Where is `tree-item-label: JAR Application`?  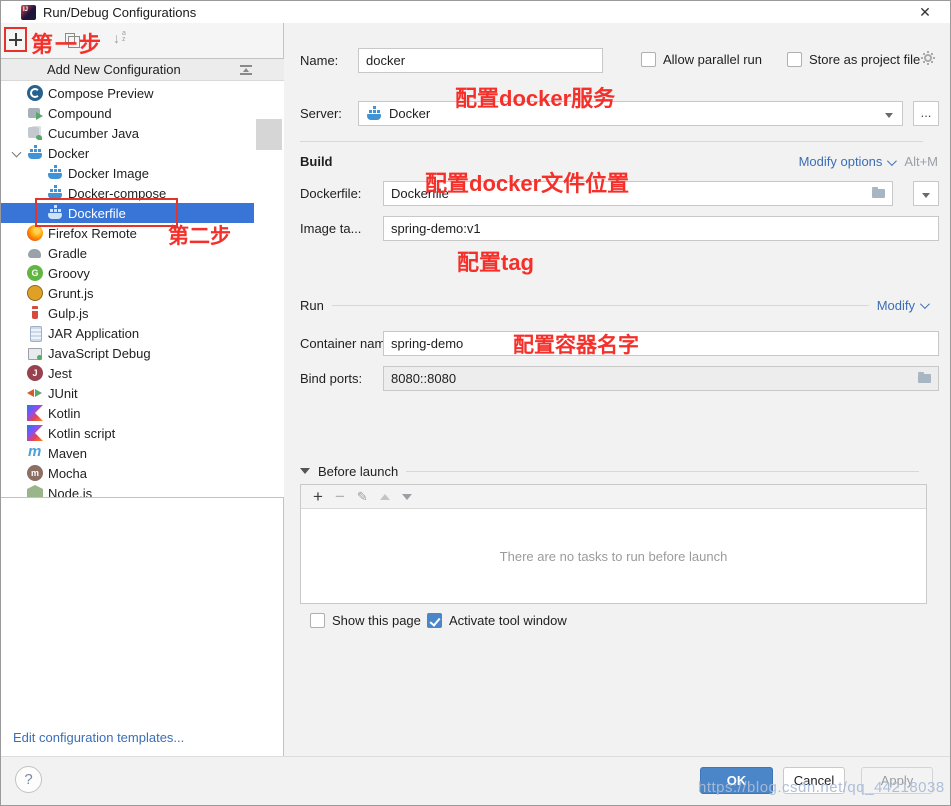
tree-item-label: JAR Application is located at coordinates (94, 333).